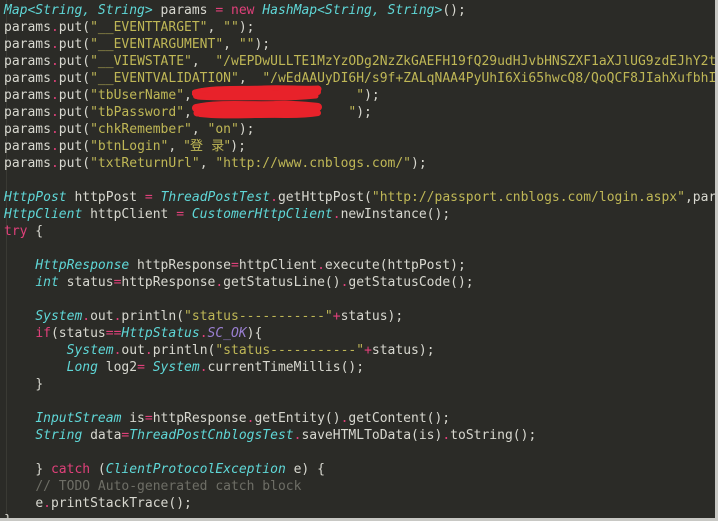 The image size is (718, 521). I want to click on code-token: "txtReturnUrl", so click(145, 163).